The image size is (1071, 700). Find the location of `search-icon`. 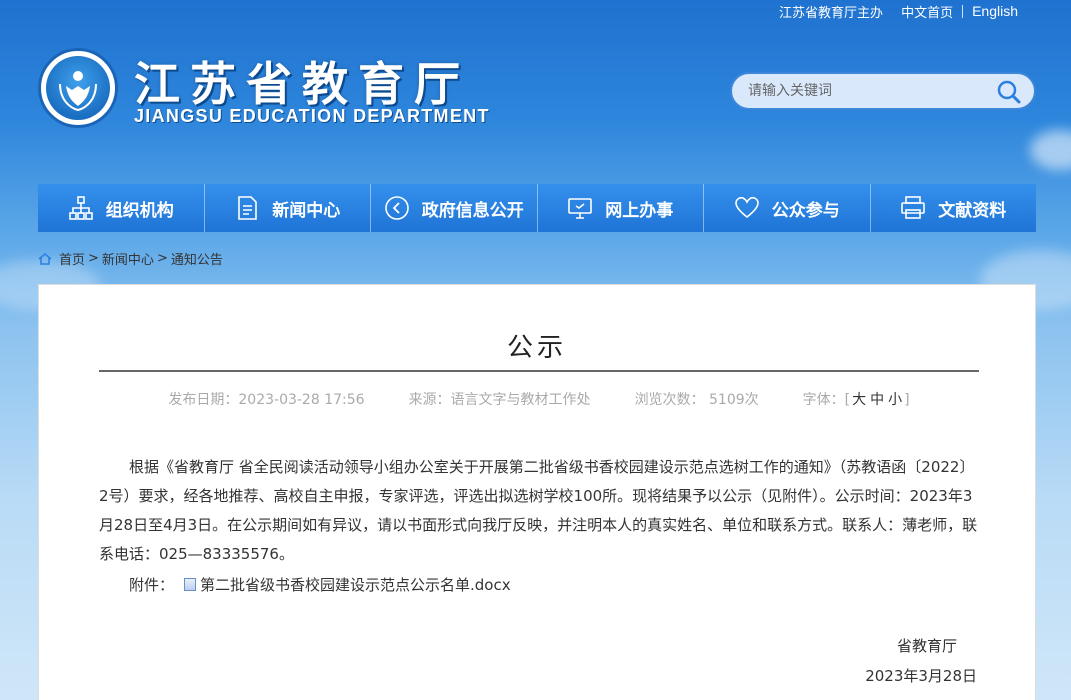

search-icon is located at coordinates (1009, 92).